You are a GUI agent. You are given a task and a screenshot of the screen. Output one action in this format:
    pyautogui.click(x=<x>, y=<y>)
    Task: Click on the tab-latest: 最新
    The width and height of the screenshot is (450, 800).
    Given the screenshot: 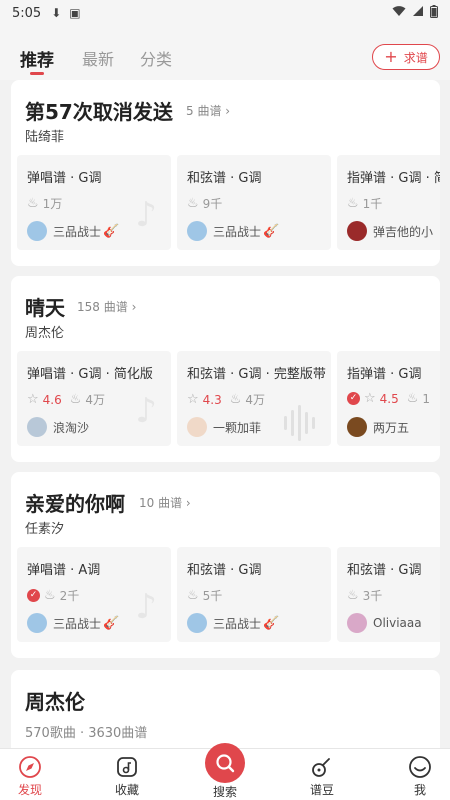 What is the action you would take?
    pyautogui.click(x=98, y=58)
    